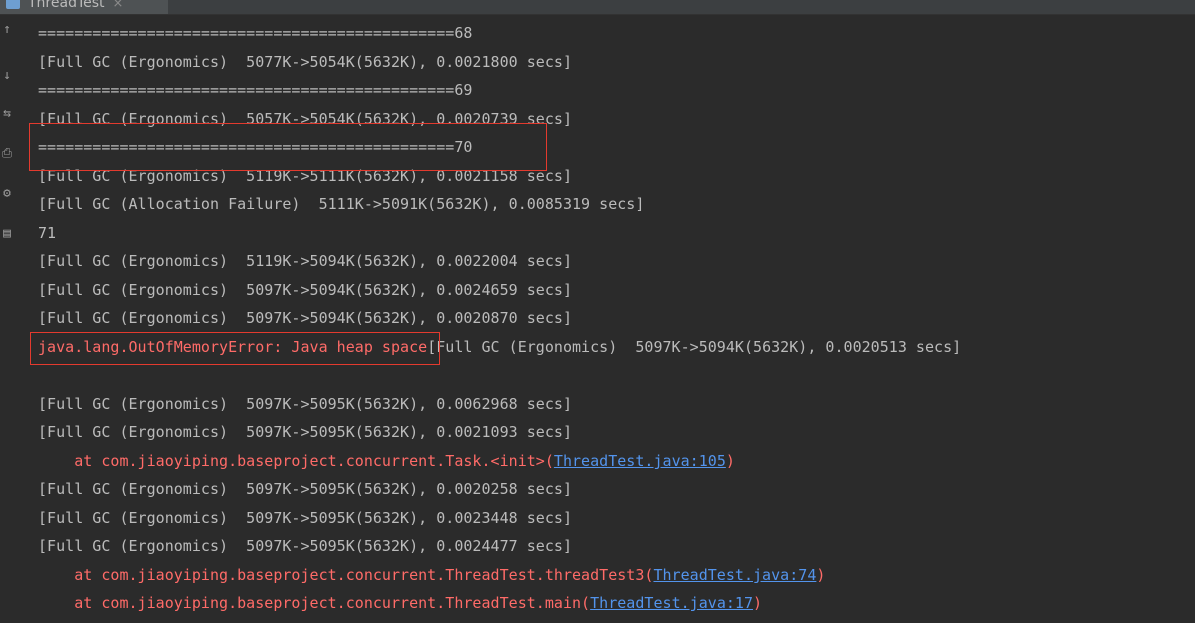  I want to click on soft-wrap-icon: ⇆, so click(7, 114).